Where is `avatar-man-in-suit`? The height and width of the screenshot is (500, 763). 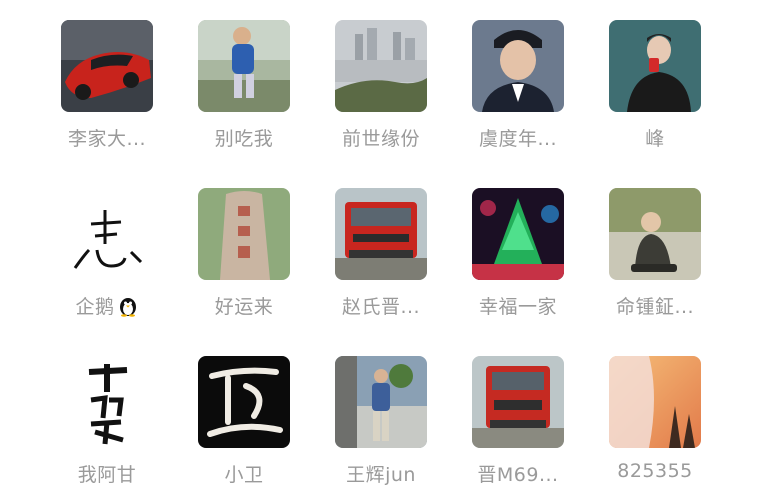 avatar-man-in-suit is located at coordinates (518, 66).